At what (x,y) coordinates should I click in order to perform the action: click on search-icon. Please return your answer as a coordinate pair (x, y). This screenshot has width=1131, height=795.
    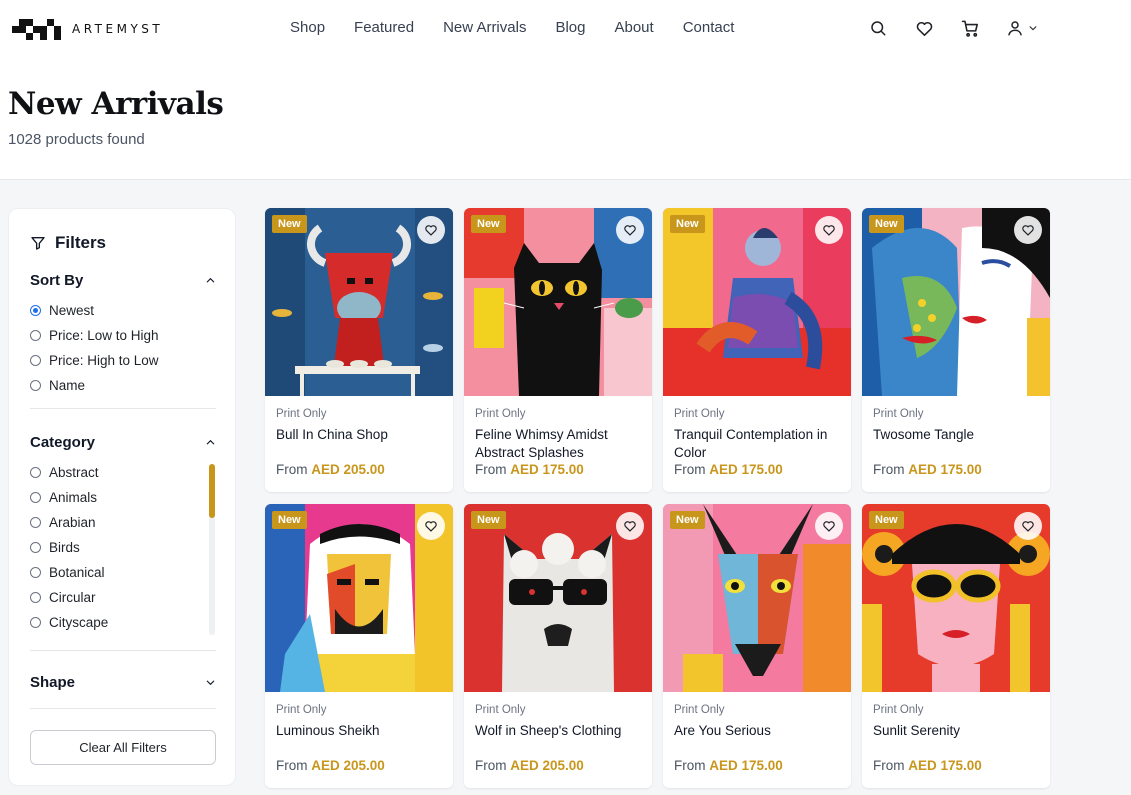
    Looking at the image, I should click on (878, 28).